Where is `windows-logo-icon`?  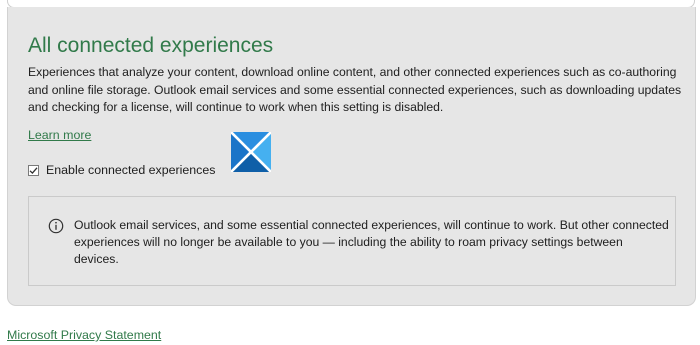
windows-logo-icon is located at coordinates (251, 152).